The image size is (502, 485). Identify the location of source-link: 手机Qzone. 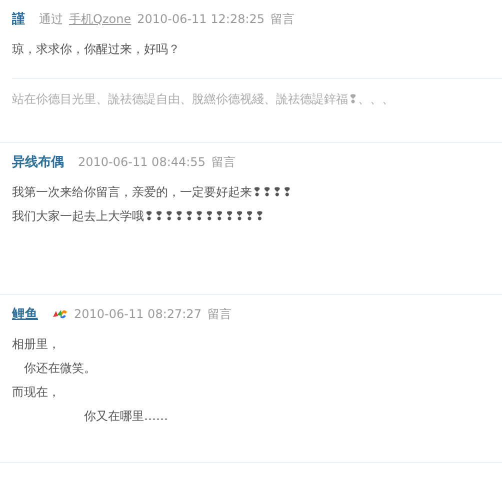
(100, 19).